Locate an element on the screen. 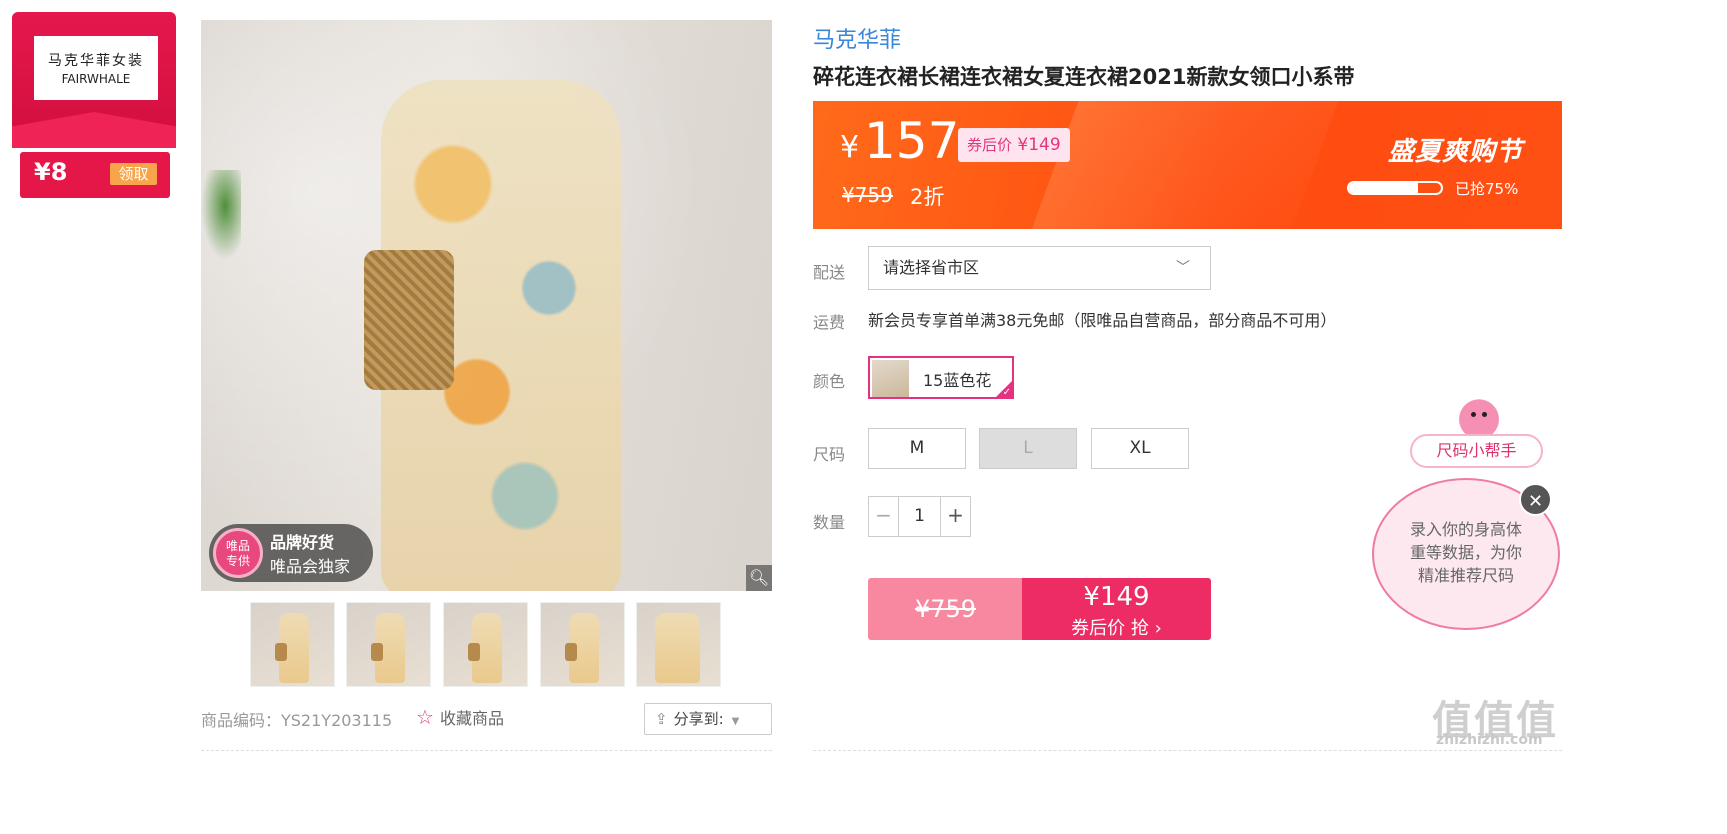 The height and width of the screenshot is (834, 1727). delivery-label: 配送 is located at coordinates (829, 272).